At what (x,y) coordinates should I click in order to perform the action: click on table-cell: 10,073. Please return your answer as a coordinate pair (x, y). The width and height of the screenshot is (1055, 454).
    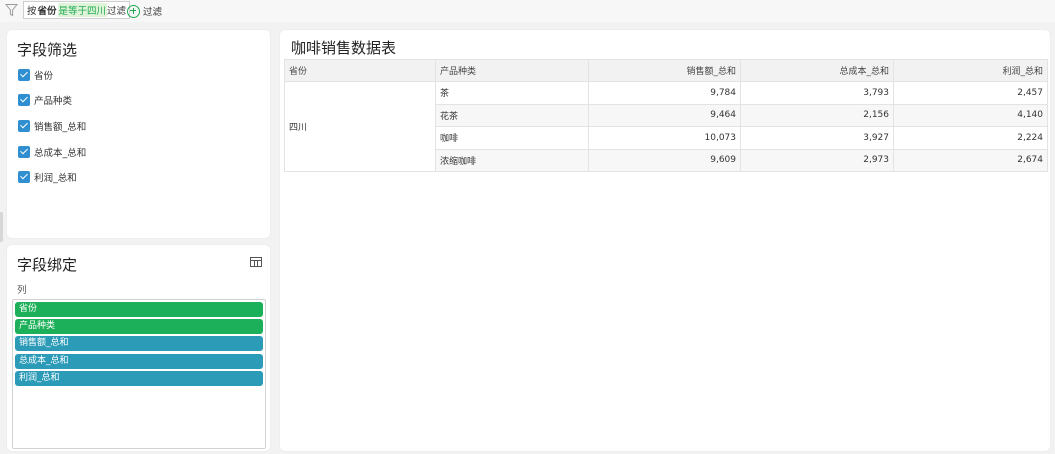
    Looking at the image, I should click on (664, 138).